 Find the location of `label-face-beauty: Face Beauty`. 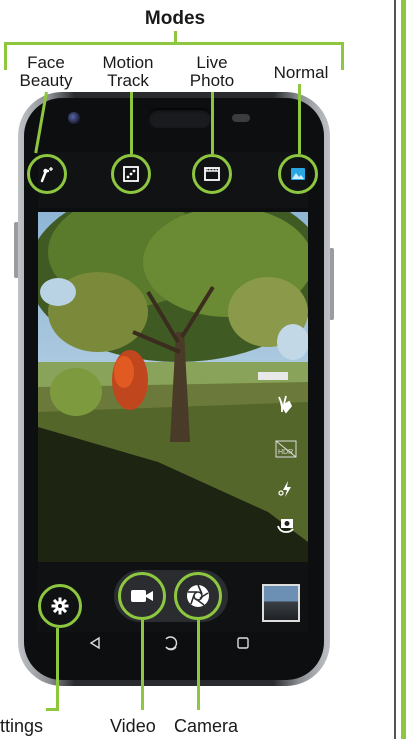

label-face-beauty: Face Beauty is located at coordinates (46, 72).